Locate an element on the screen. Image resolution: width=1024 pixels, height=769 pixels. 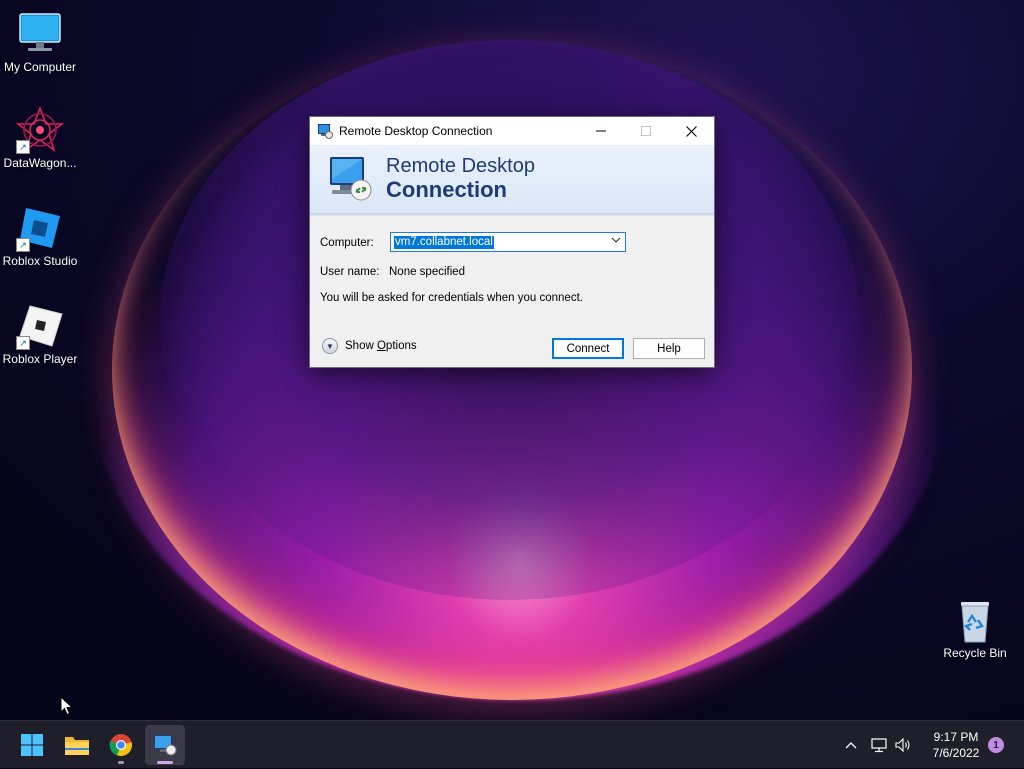
desktop-icon-label: My Computer is located at coordinates (40, 67).